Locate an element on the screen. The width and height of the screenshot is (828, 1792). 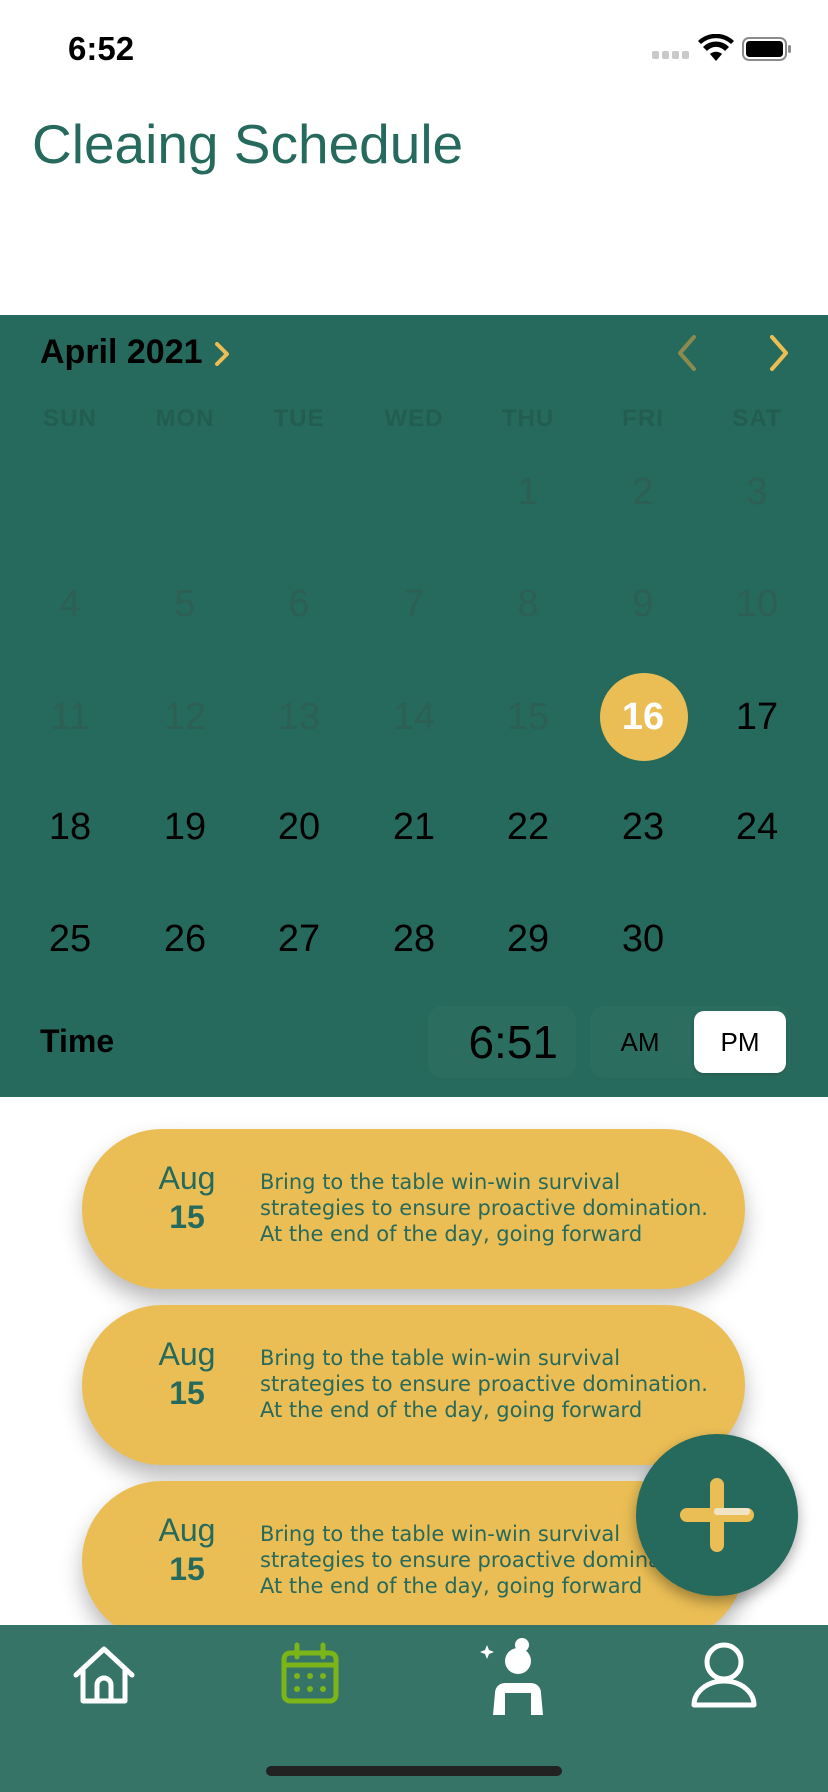
calendar-day: 7 is located at coordinates (414, 604).